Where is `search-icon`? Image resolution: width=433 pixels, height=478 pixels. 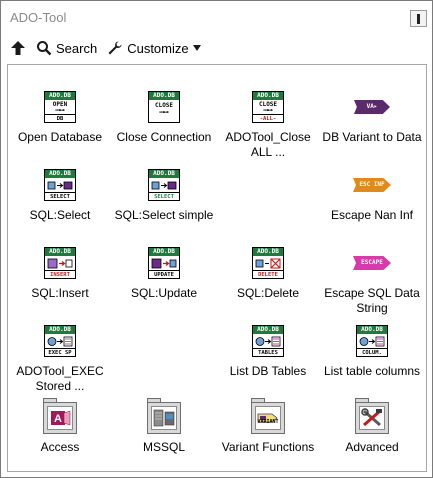
search-icon is located at coordinates (44, 48).